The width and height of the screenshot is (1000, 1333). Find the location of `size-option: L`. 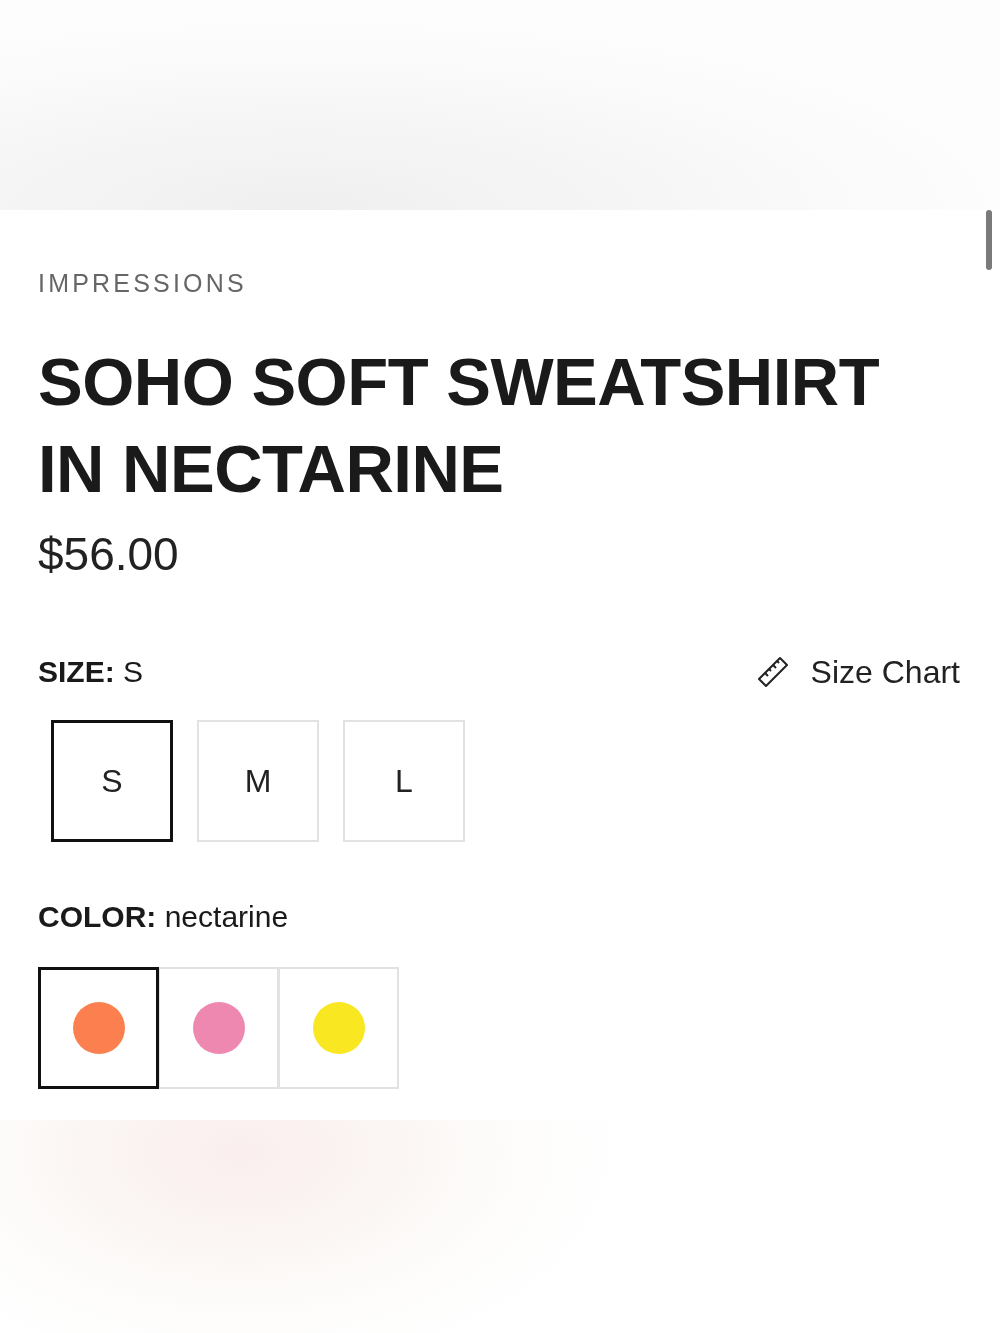

size-option: L is located at coordinates (404, 781).